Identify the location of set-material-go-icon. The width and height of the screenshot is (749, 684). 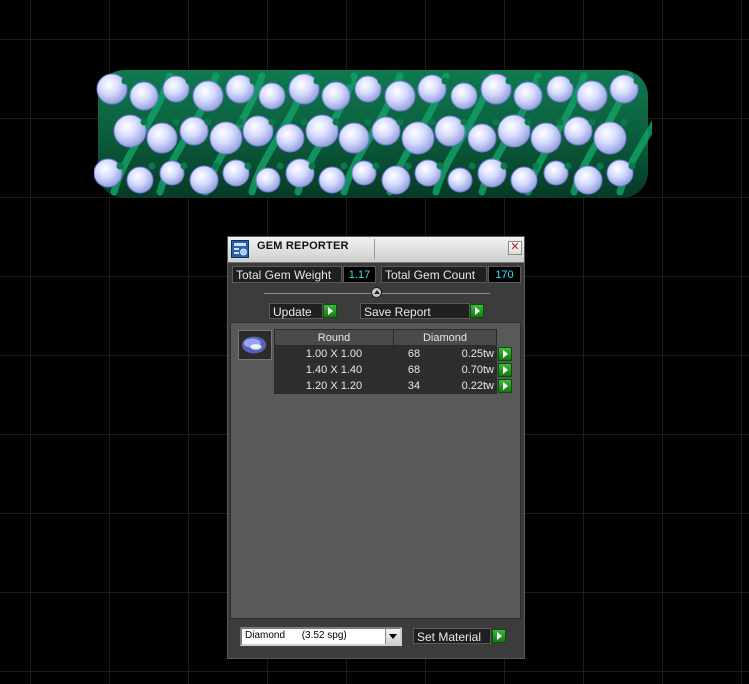
(499, 636).